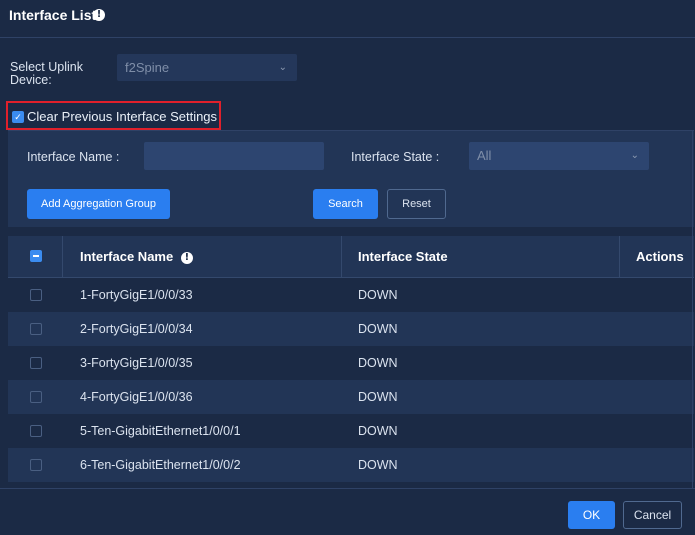 The height and width of the screenshot is (535, 695). I want to click on table-row: 6-Ten-GigabitEthernet1/0/0/2 DOWN, so click(351, 465).